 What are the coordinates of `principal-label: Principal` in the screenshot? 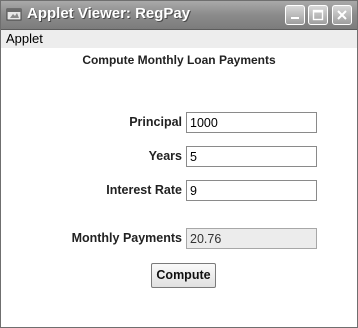 It's located at (155, 122).